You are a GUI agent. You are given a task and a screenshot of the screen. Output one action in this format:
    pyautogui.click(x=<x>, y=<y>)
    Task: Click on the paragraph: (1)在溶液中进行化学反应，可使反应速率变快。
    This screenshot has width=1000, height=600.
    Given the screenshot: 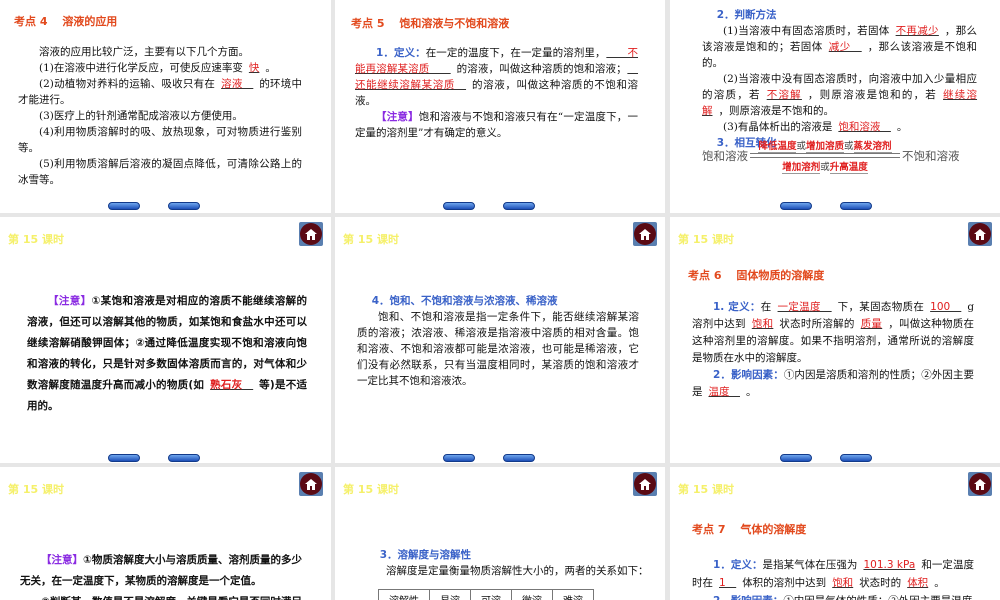 What is the action you would take?
    pyautogui.click(x=160, y=68)
    